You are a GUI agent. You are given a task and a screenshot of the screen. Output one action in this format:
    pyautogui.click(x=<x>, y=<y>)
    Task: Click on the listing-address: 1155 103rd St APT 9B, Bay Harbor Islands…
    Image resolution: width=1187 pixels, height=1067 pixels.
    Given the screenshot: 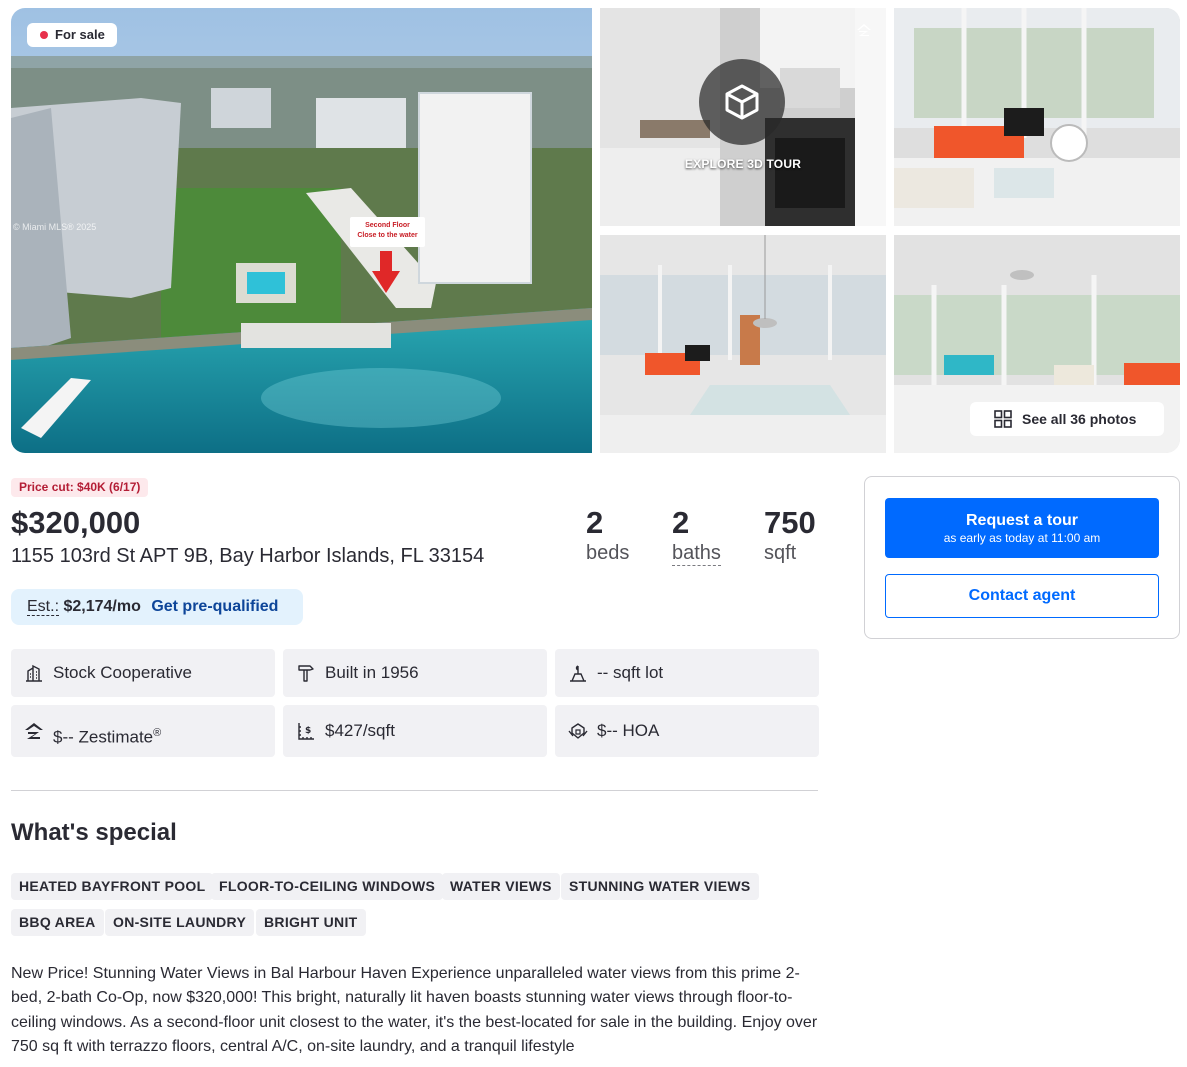 What is the action you would take?
    pyautogui.click(x=248, y=556)
    